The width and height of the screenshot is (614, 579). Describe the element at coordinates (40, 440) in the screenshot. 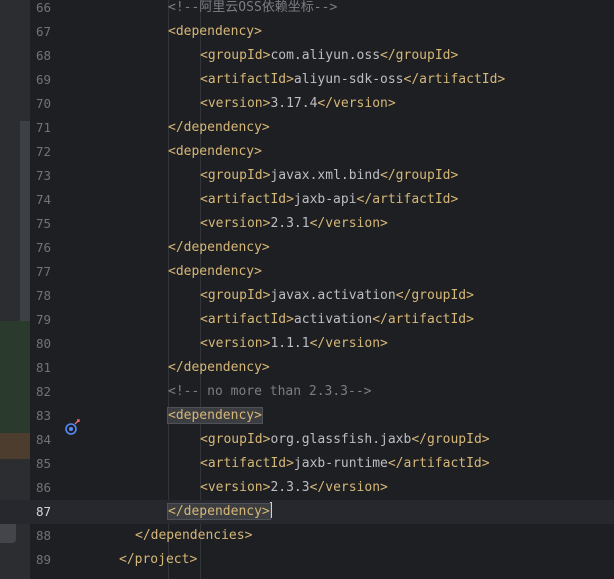

I see `line-number: 84` at that location.